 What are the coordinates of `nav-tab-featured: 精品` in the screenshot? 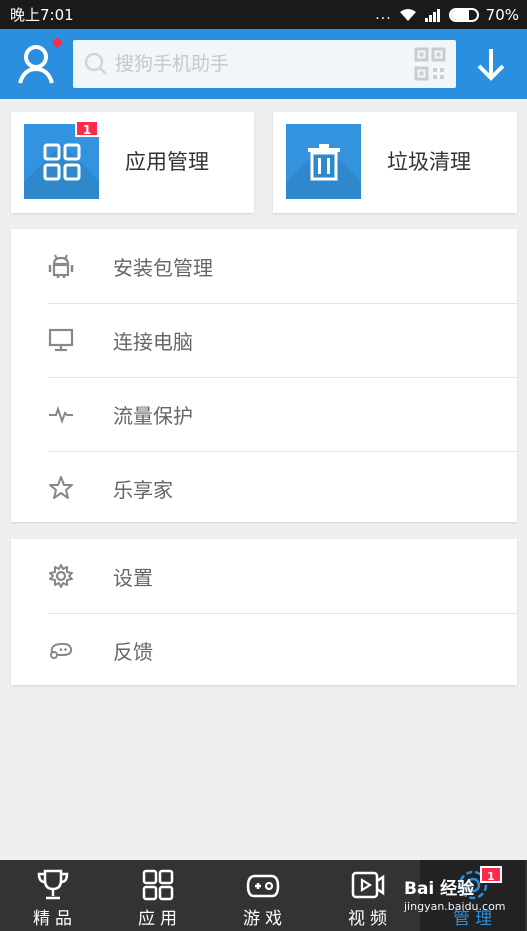 It's located at (52, 895).